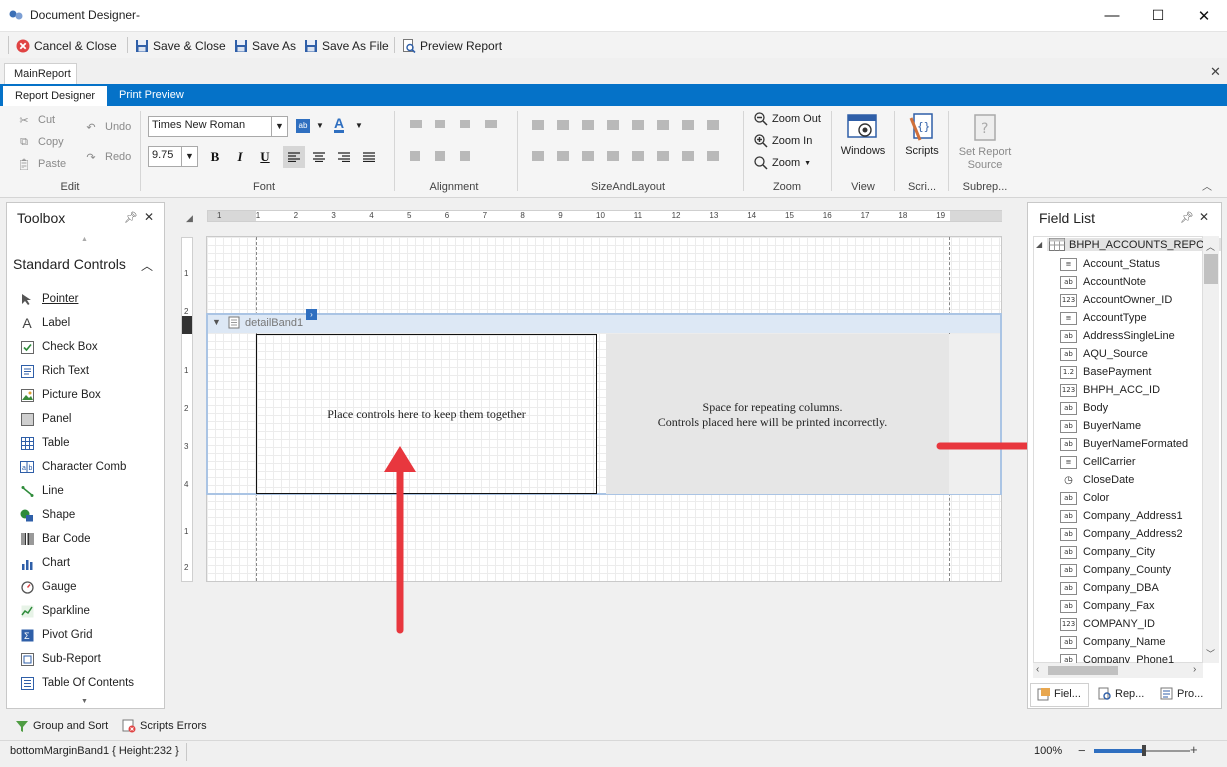 This screenshot has width=1227, height=767. What do you see at coordinates (1109, 588) in the screenshot?
I see `field-item: ab Company_DBA` at bounding box center [1109, 588].